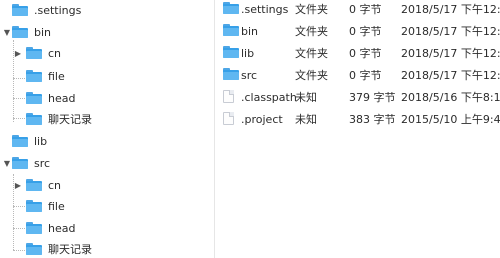 Image resolution: width=500 pixels, height=258 pixels. I want to click on file-date: 2018/5/17 下午12:33, so click(450, 9).